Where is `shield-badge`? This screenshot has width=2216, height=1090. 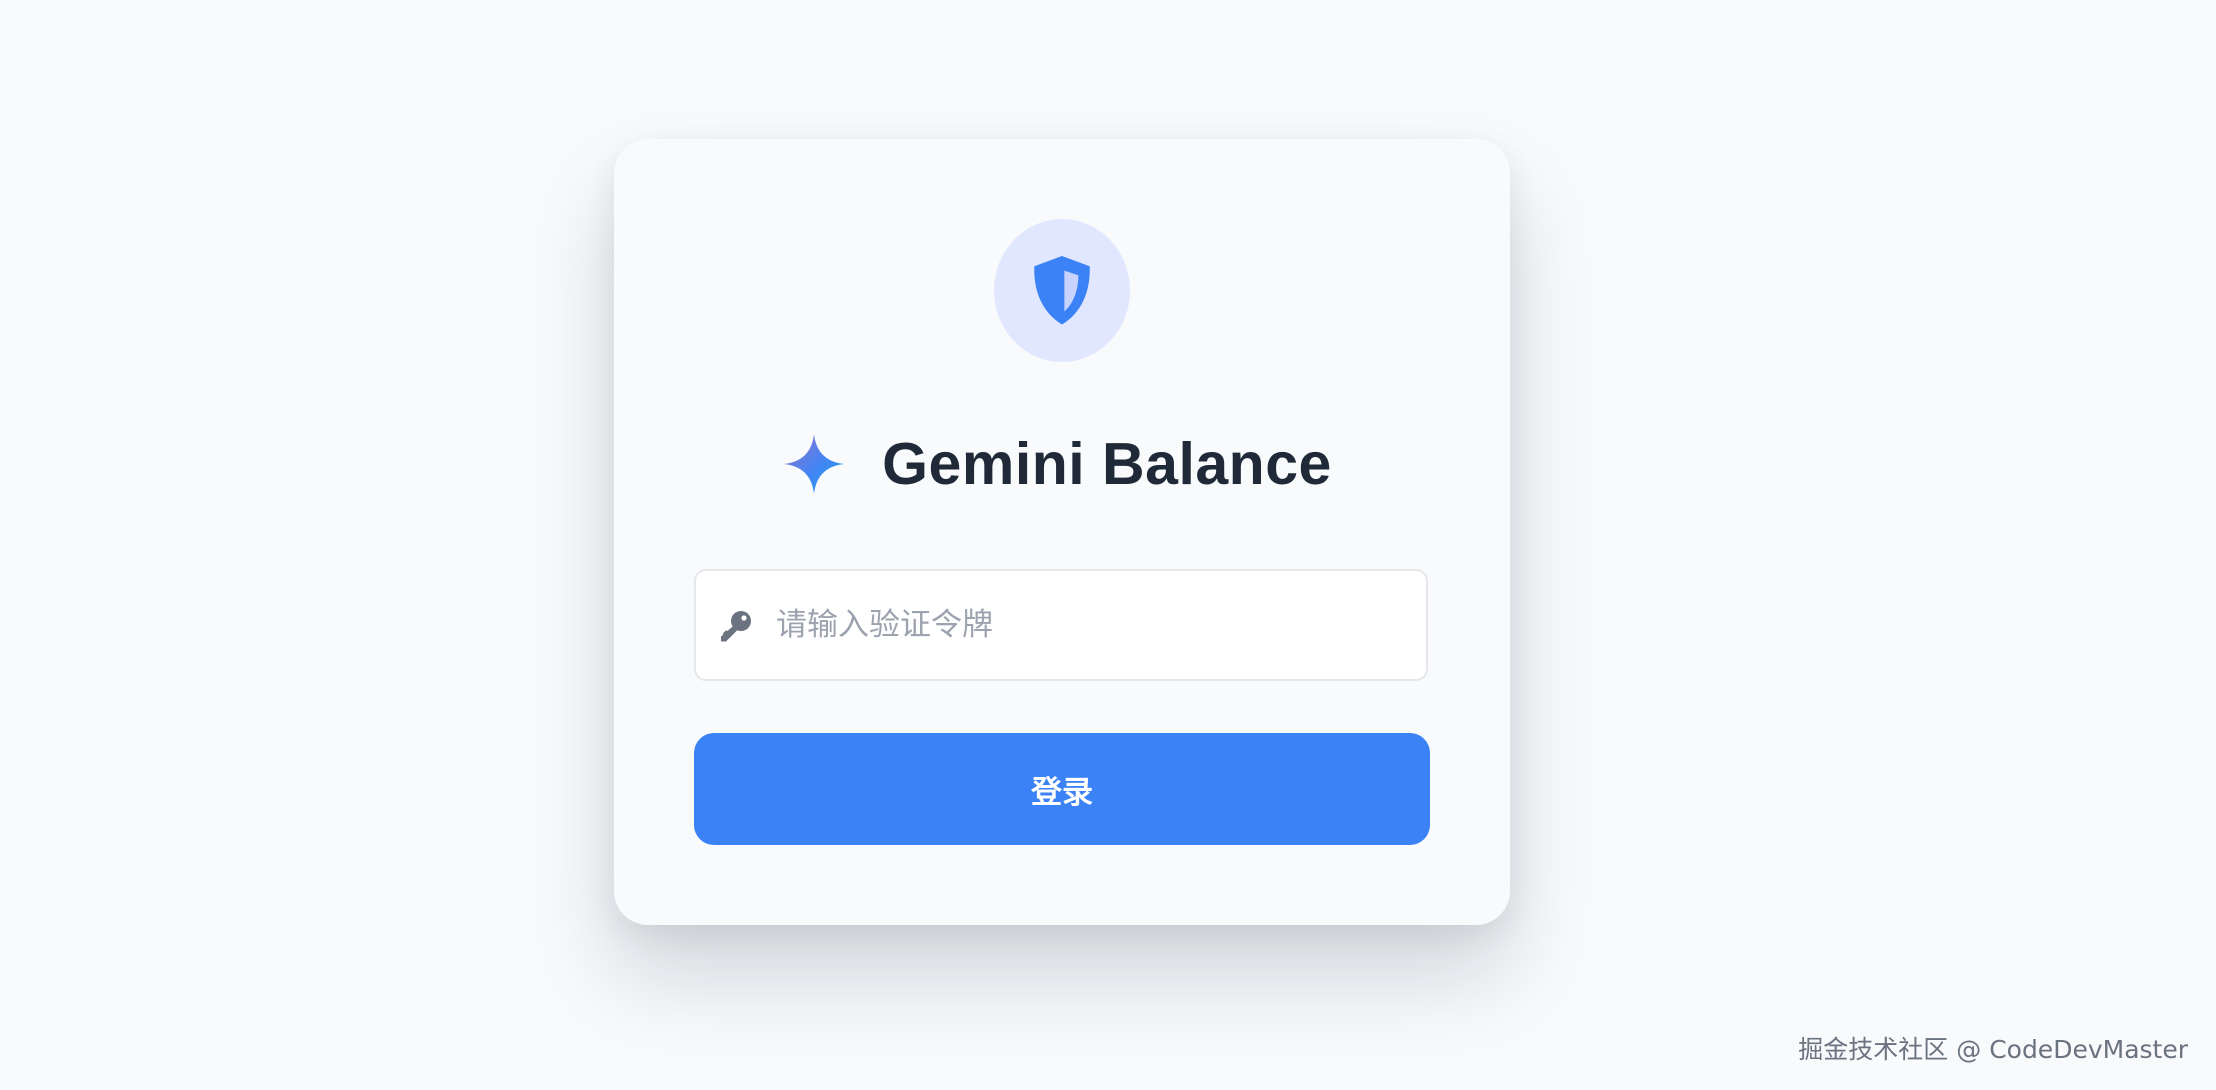 shield-badge is located at coordinates (1062, 290).